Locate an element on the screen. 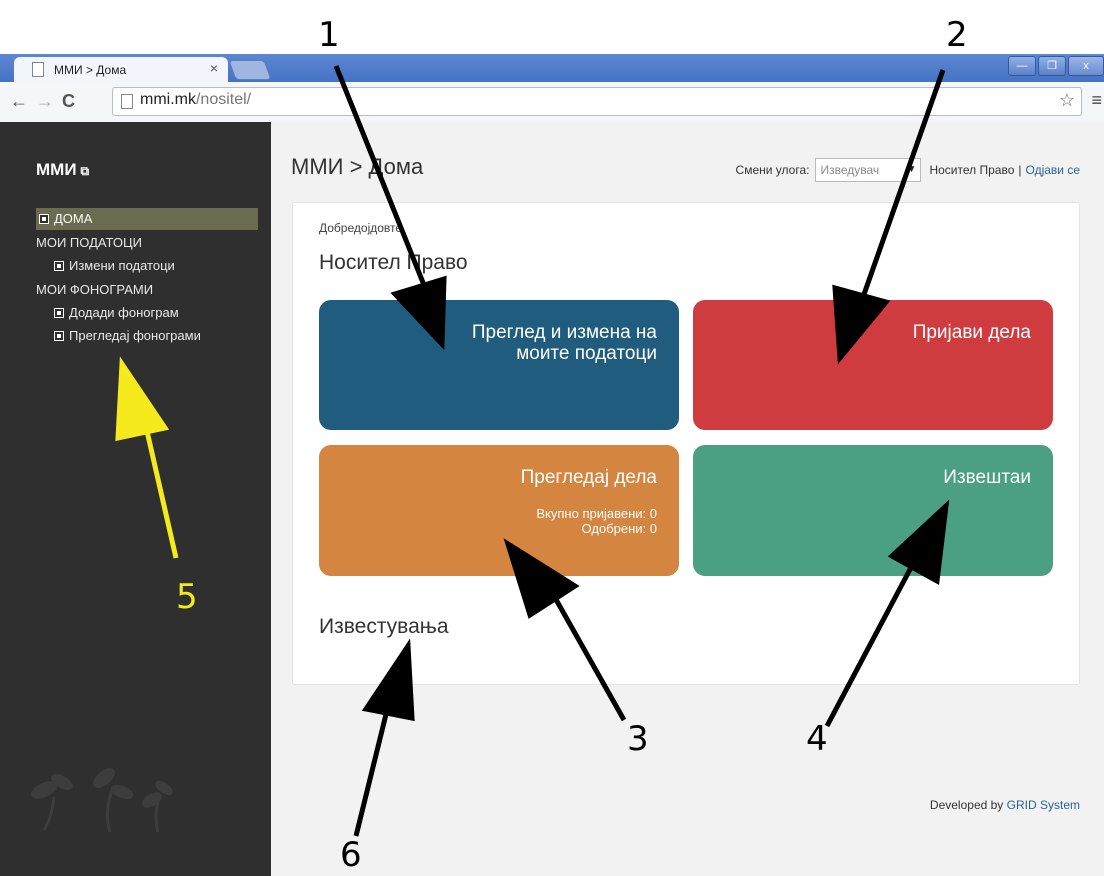 This screenshot has height=876, width=1104. tab-close-icon: × is located at coordinates (214, 68).